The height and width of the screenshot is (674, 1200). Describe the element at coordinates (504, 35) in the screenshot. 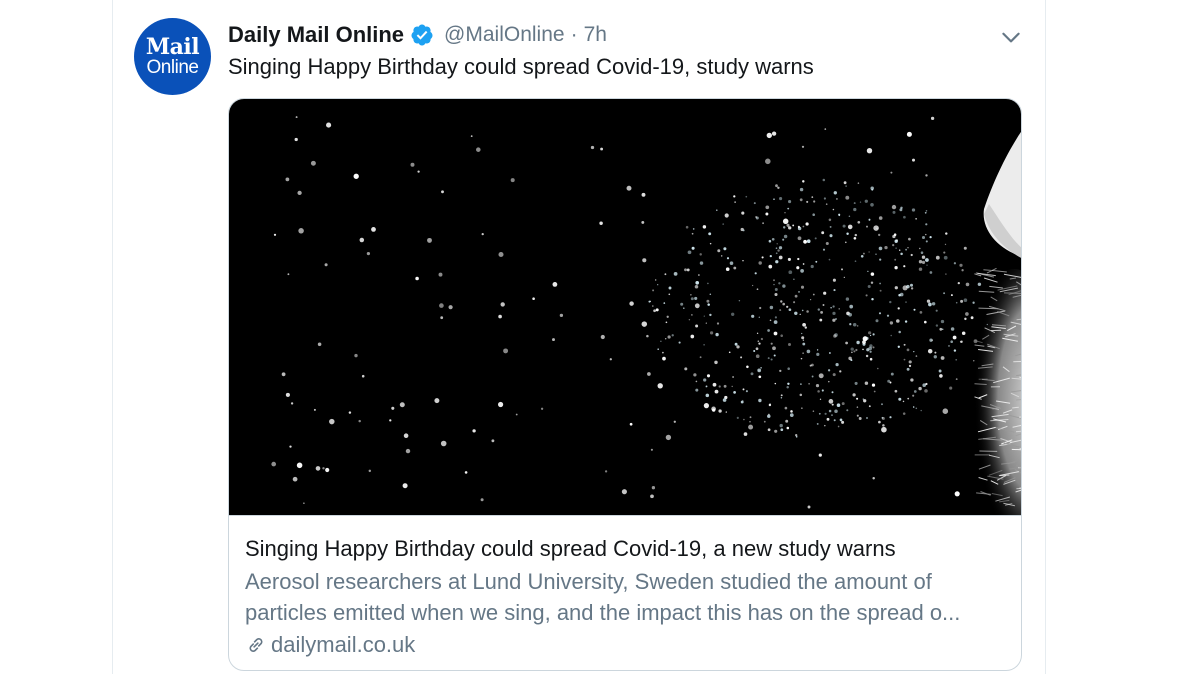

I see `handle: @MailOnline` at that location.